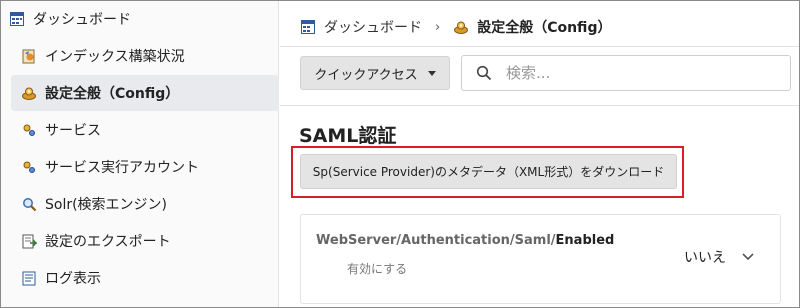 The width and height of the screenshot is (800, 308). I want to click on breadcrumb-home-link: ダッシュボード, so click(373, 27).